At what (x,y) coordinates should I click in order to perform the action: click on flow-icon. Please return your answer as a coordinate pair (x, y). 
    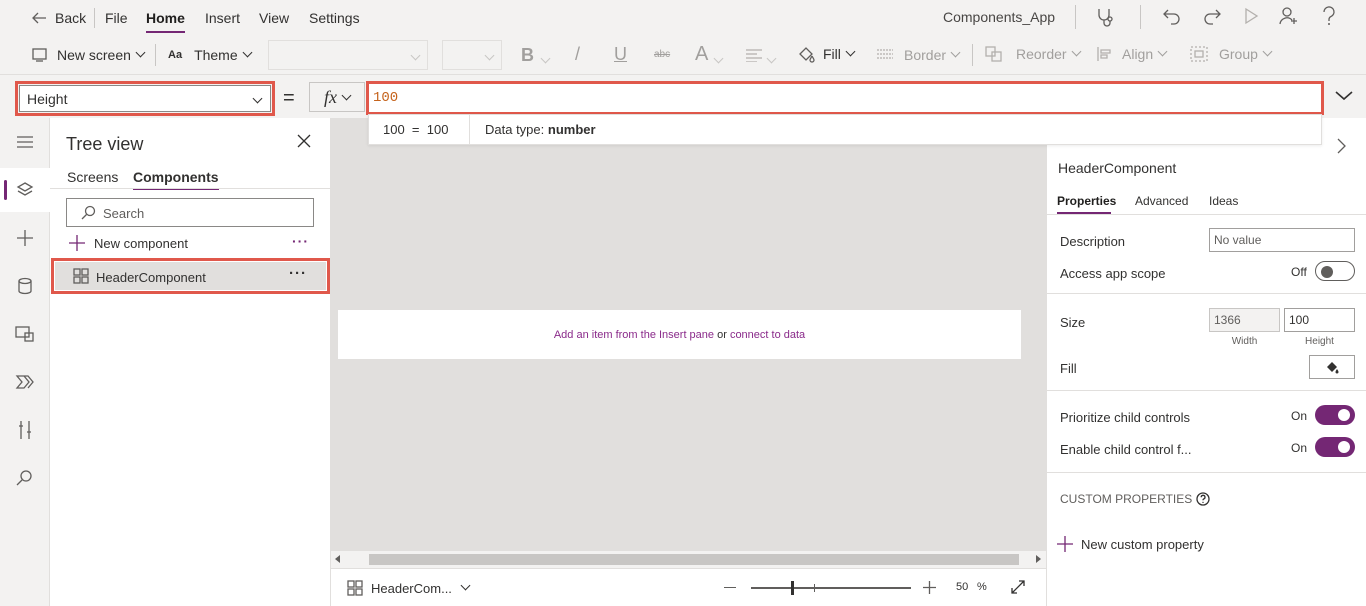
    Looking at the image, I should click on (24, 382).